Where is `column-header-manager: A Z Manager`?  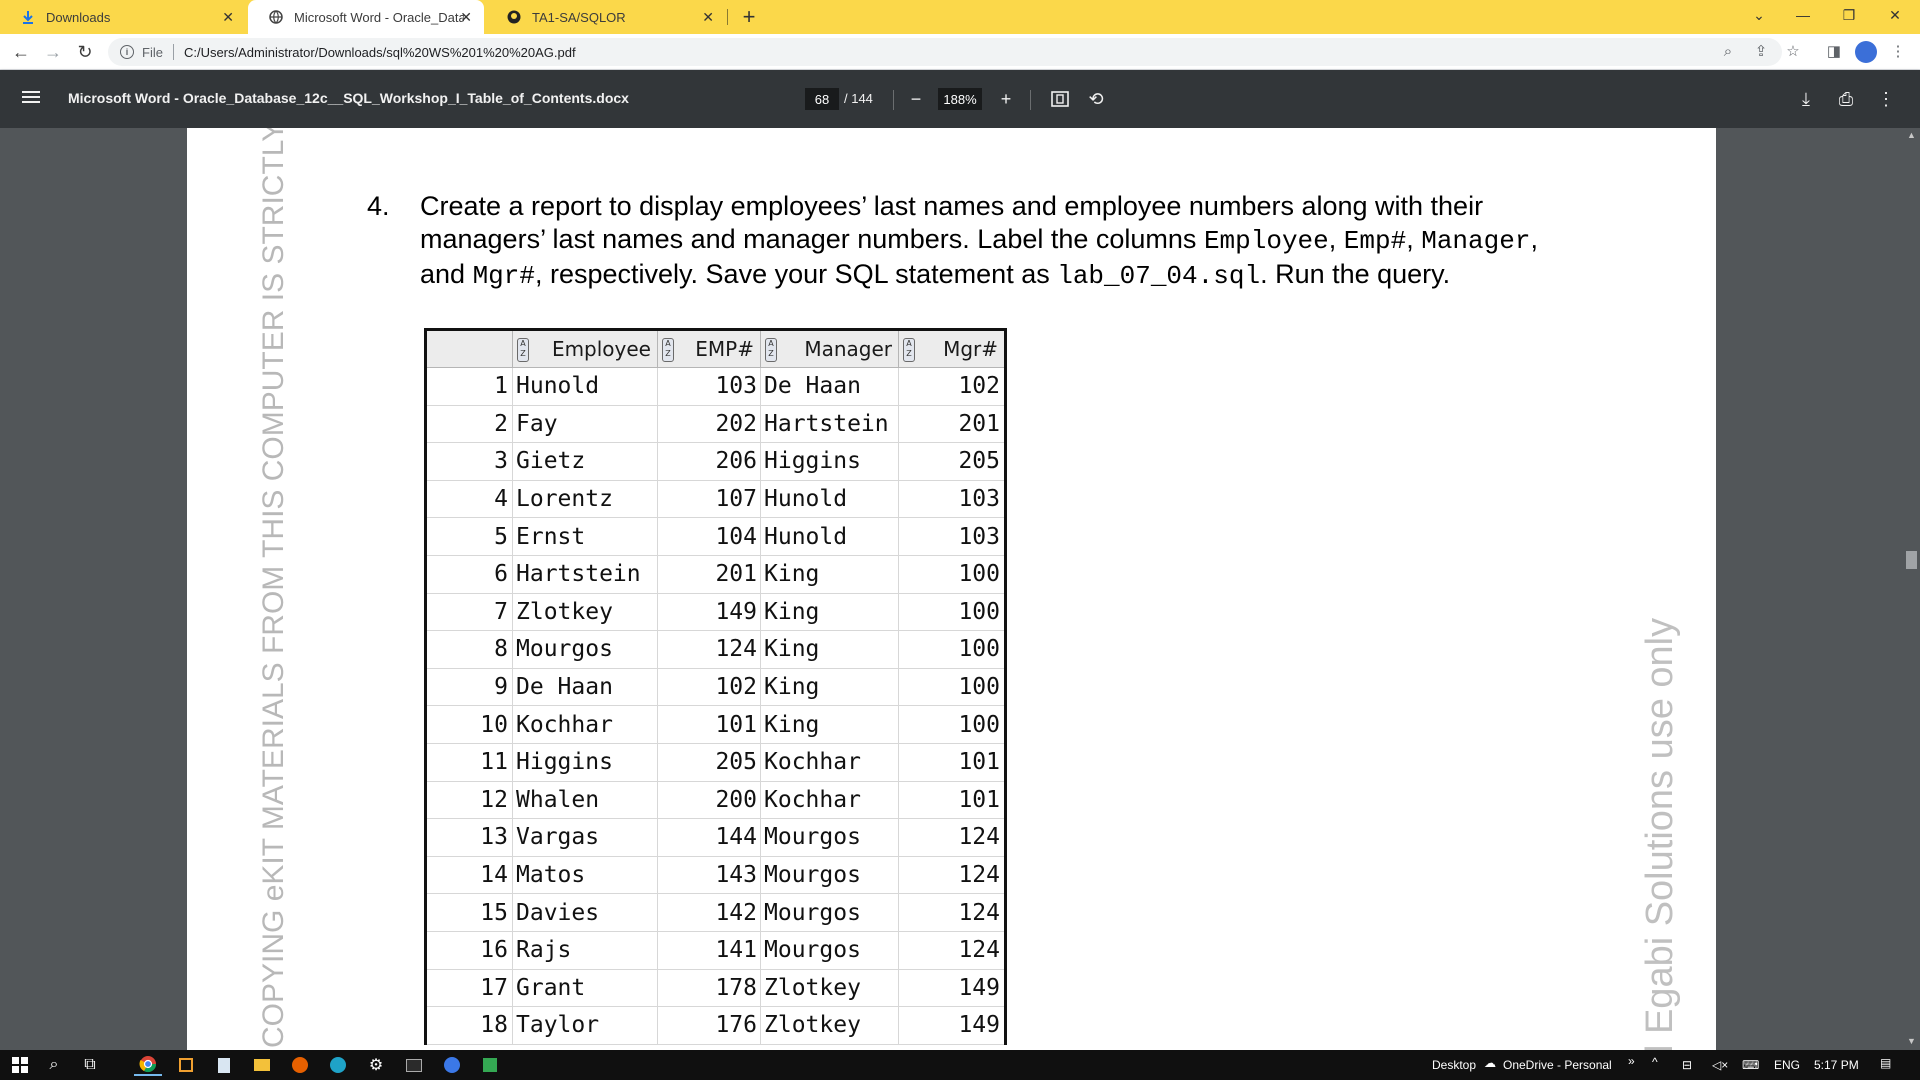 column-header-manager: A Z Manager is located at coordinates (830, 349).